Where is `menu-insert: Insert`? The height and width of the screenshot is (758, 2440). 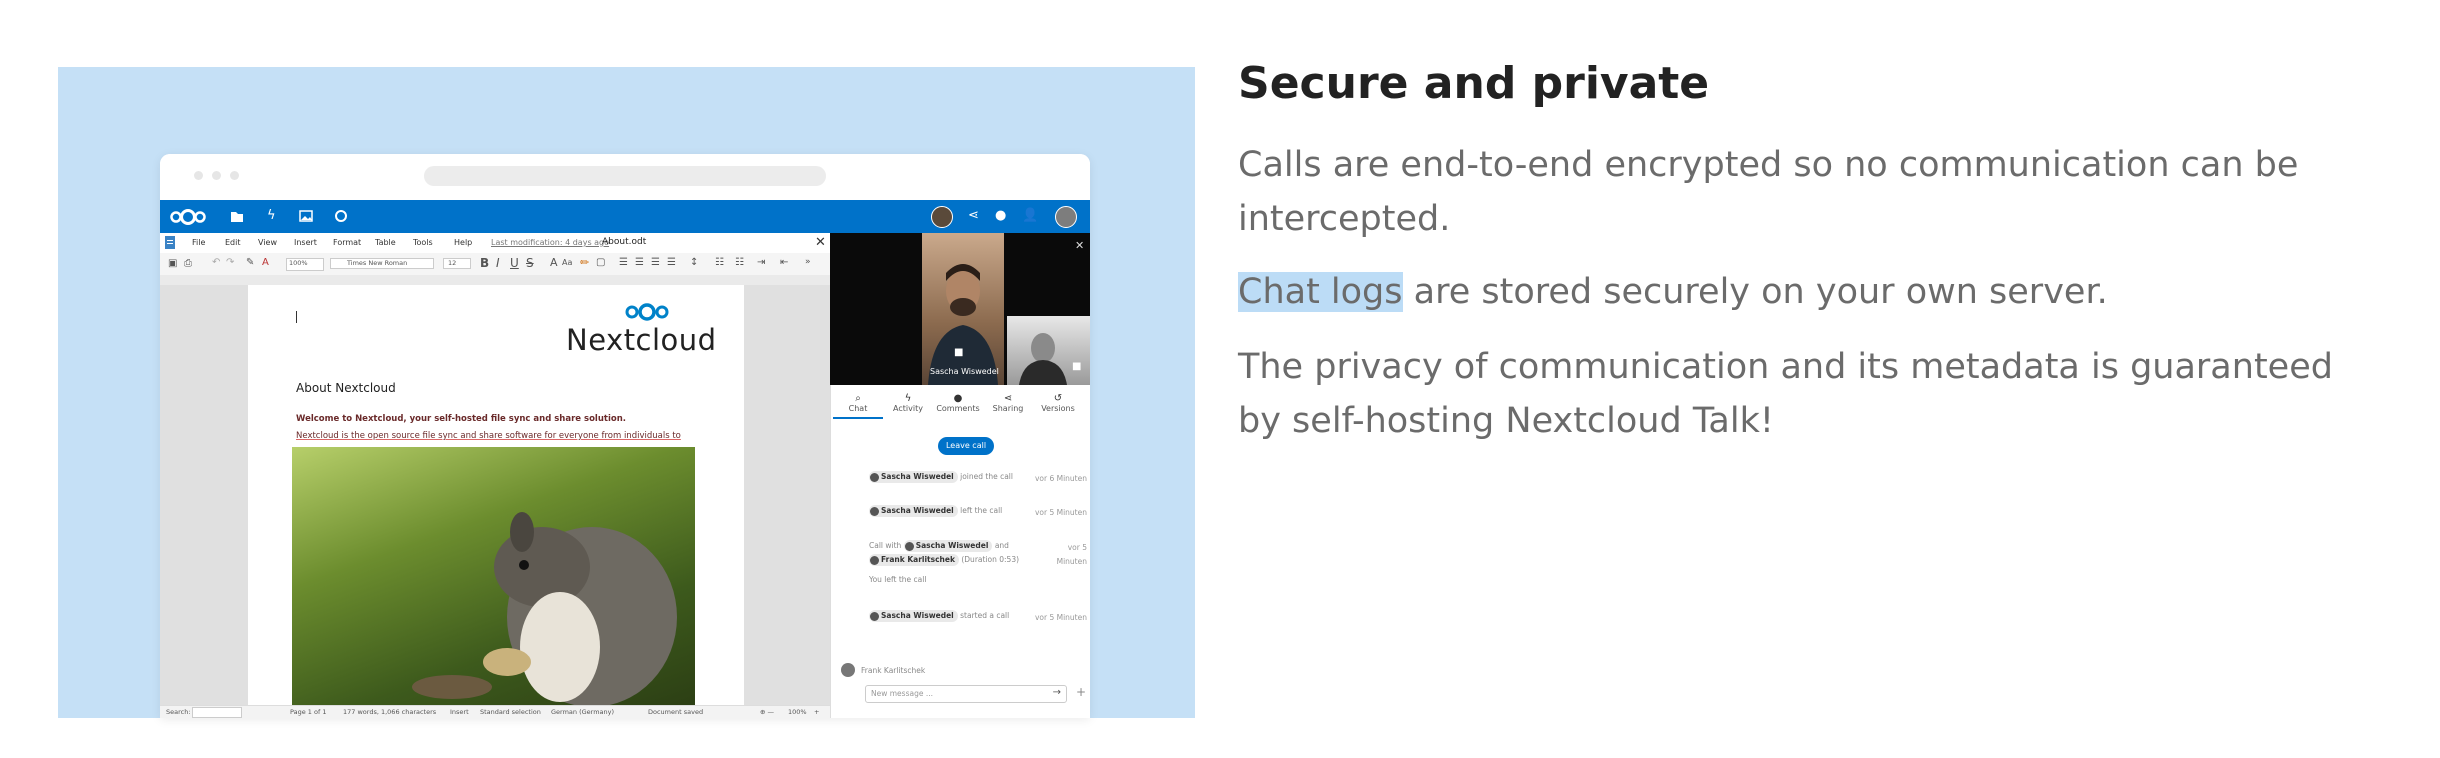
menu-insert: Insert is located at coordinates (305, 242).